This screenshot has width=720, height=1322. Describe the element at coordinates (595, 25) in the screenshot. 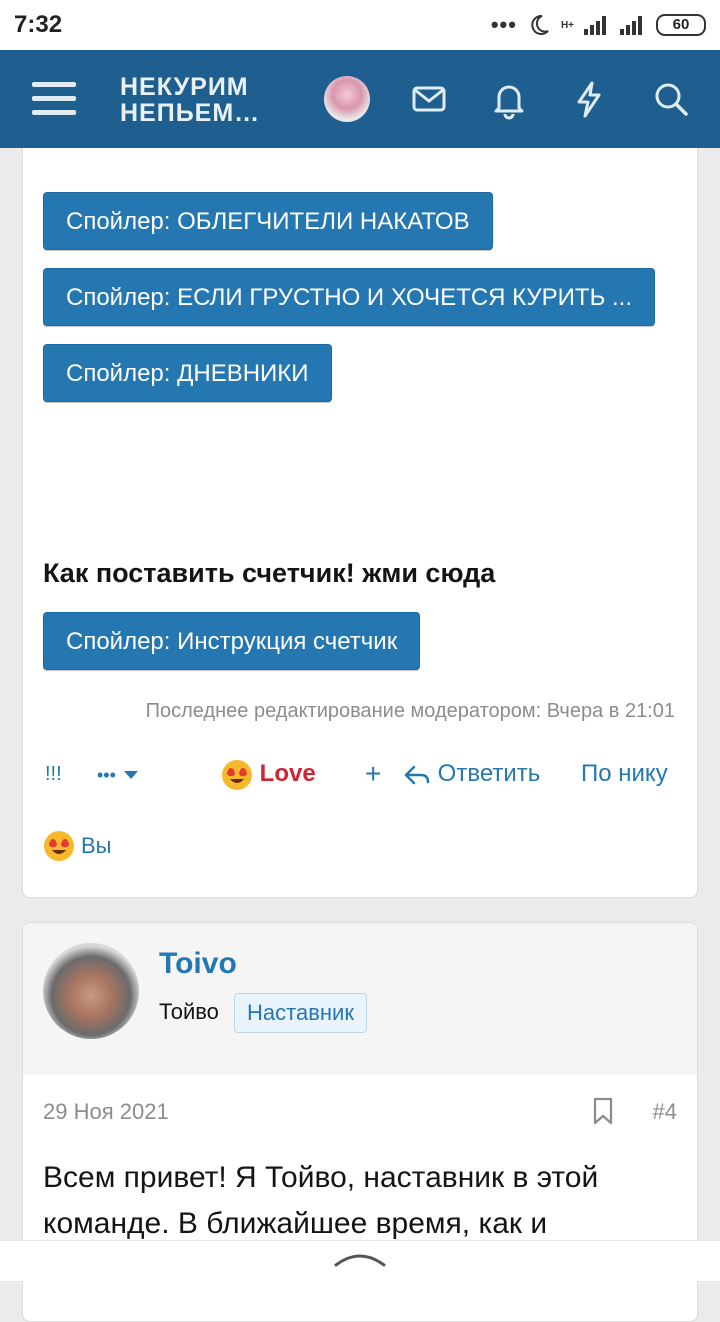

I see `signal-icon` at that location.